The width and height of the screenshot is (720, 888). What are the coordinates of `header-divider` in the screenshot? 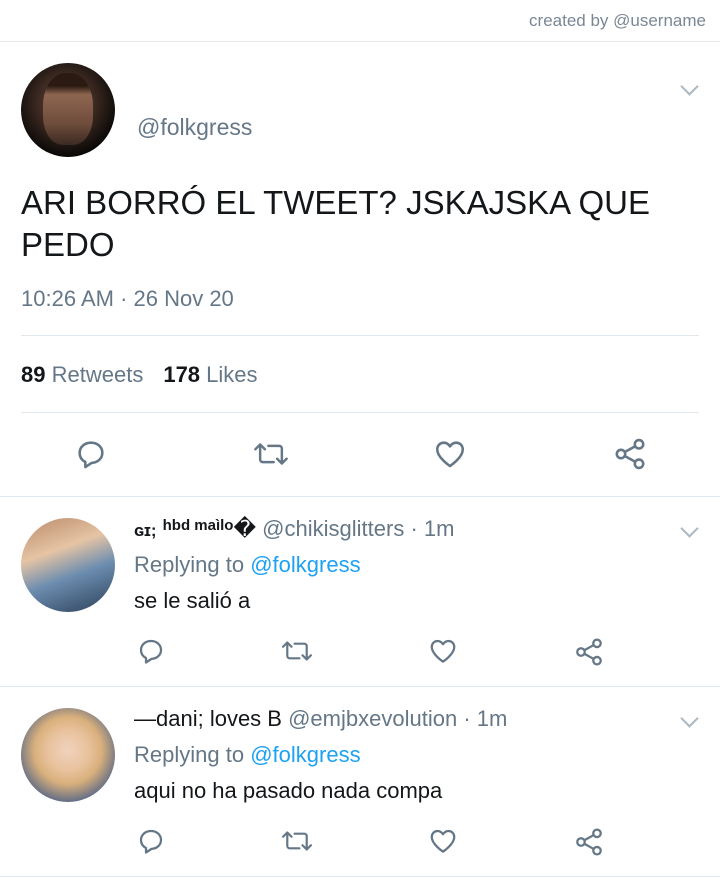 It's located at (360, 41).